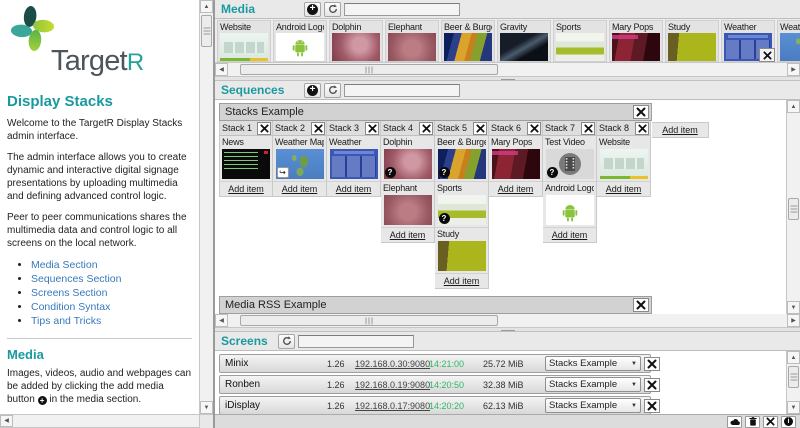 This screenshot has height=428, width=800. What do you see at coordinates (515, 159) in the screenshot?
I see `stack-item: Mary Pops` at bounding box center [515, 159].